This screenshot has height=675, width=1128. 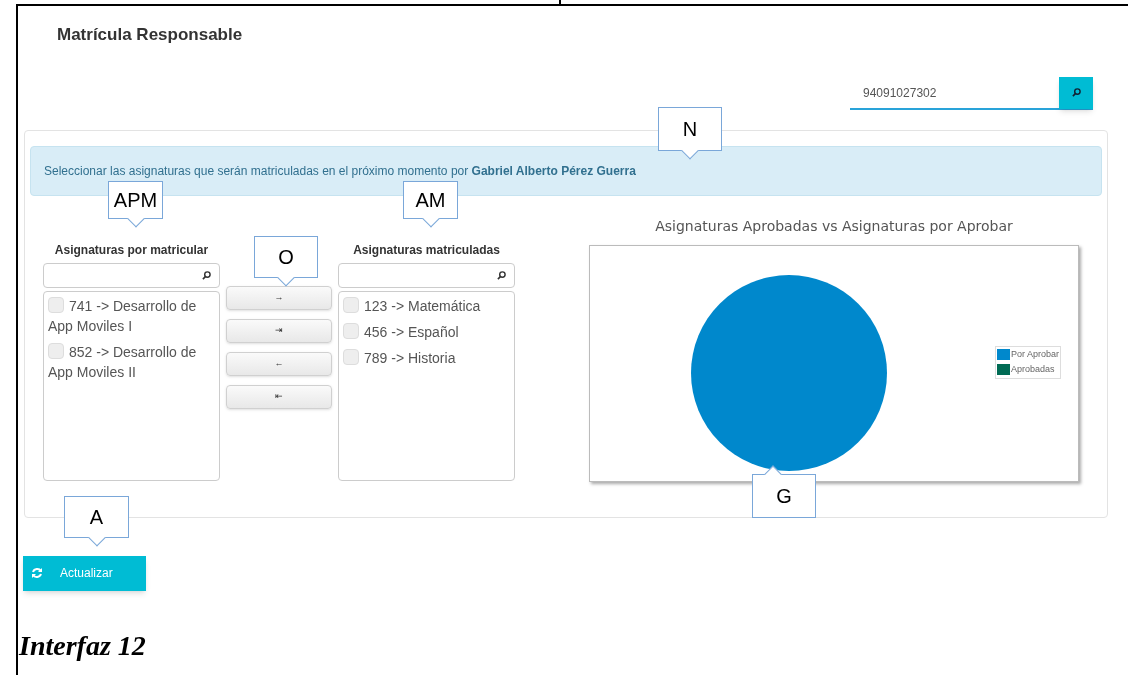 I want to click on search-button, so click(x=1076, y=92).